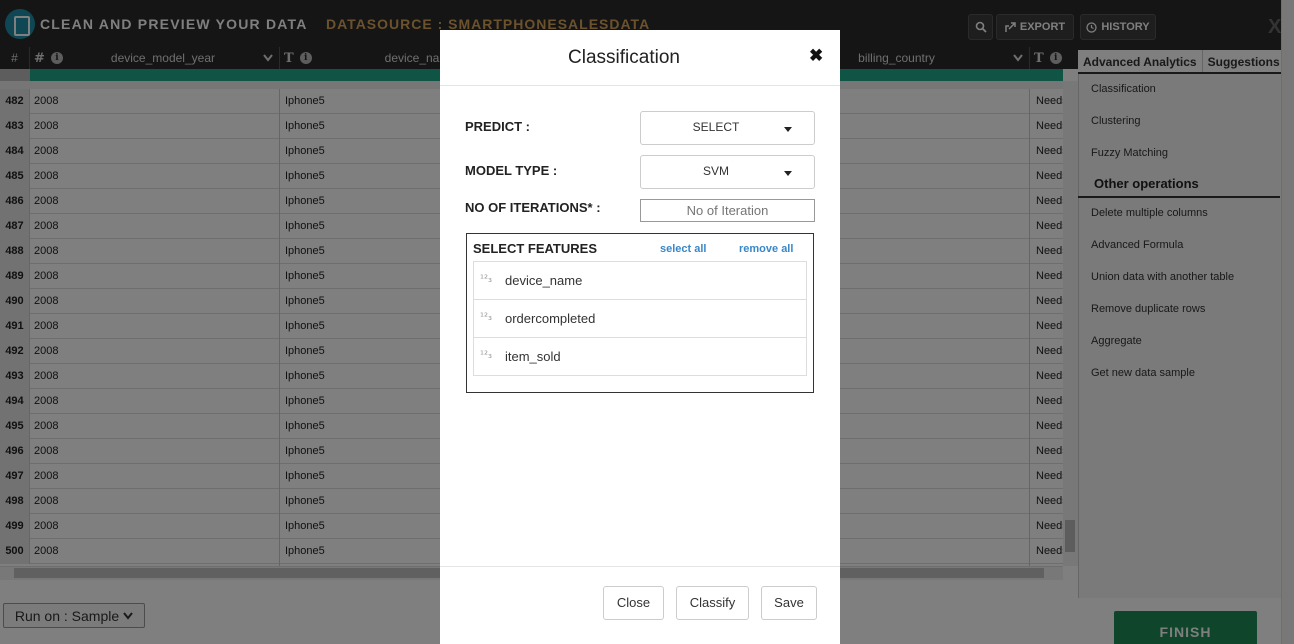 The width and height of the screenshot is (1294, 644). What do you see at coordinates (766, 249) in the screenshot?
I see `remove-all-link: remove all` at bounding box center [766, 249].